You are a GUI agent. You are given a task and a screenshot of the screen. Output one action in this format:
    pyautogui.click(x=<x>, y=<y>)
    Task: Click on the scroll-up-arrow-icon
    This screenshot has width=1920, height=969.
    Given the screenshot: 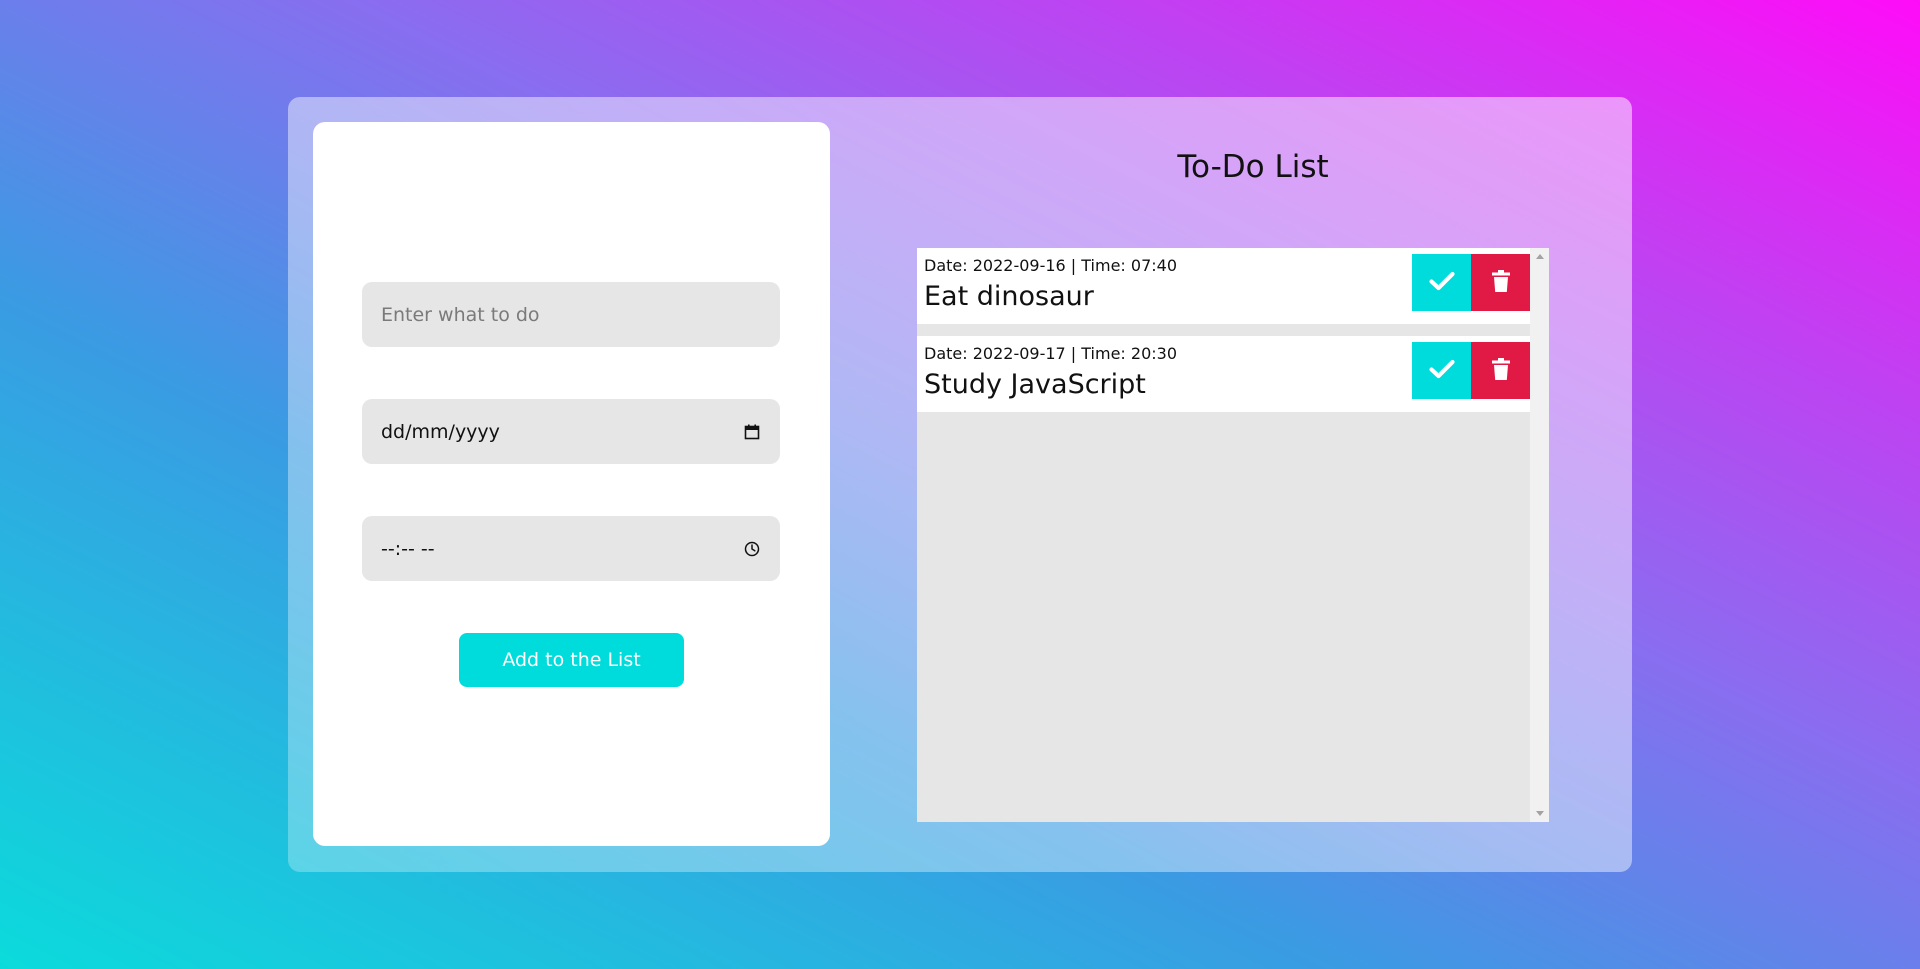 What is the action you would take?
    pyautogui.click(x=1540, y=256)
    